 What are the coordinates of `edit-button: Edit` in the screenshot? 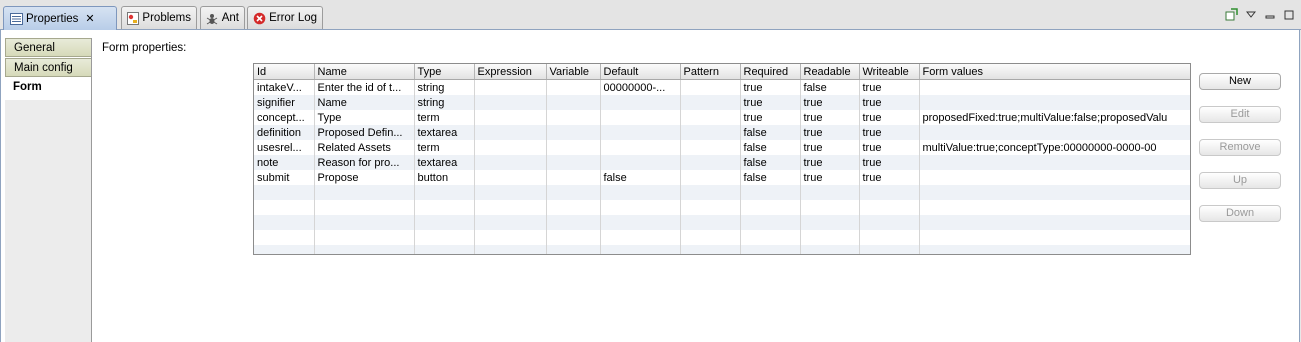 It's located at (1240, 114).